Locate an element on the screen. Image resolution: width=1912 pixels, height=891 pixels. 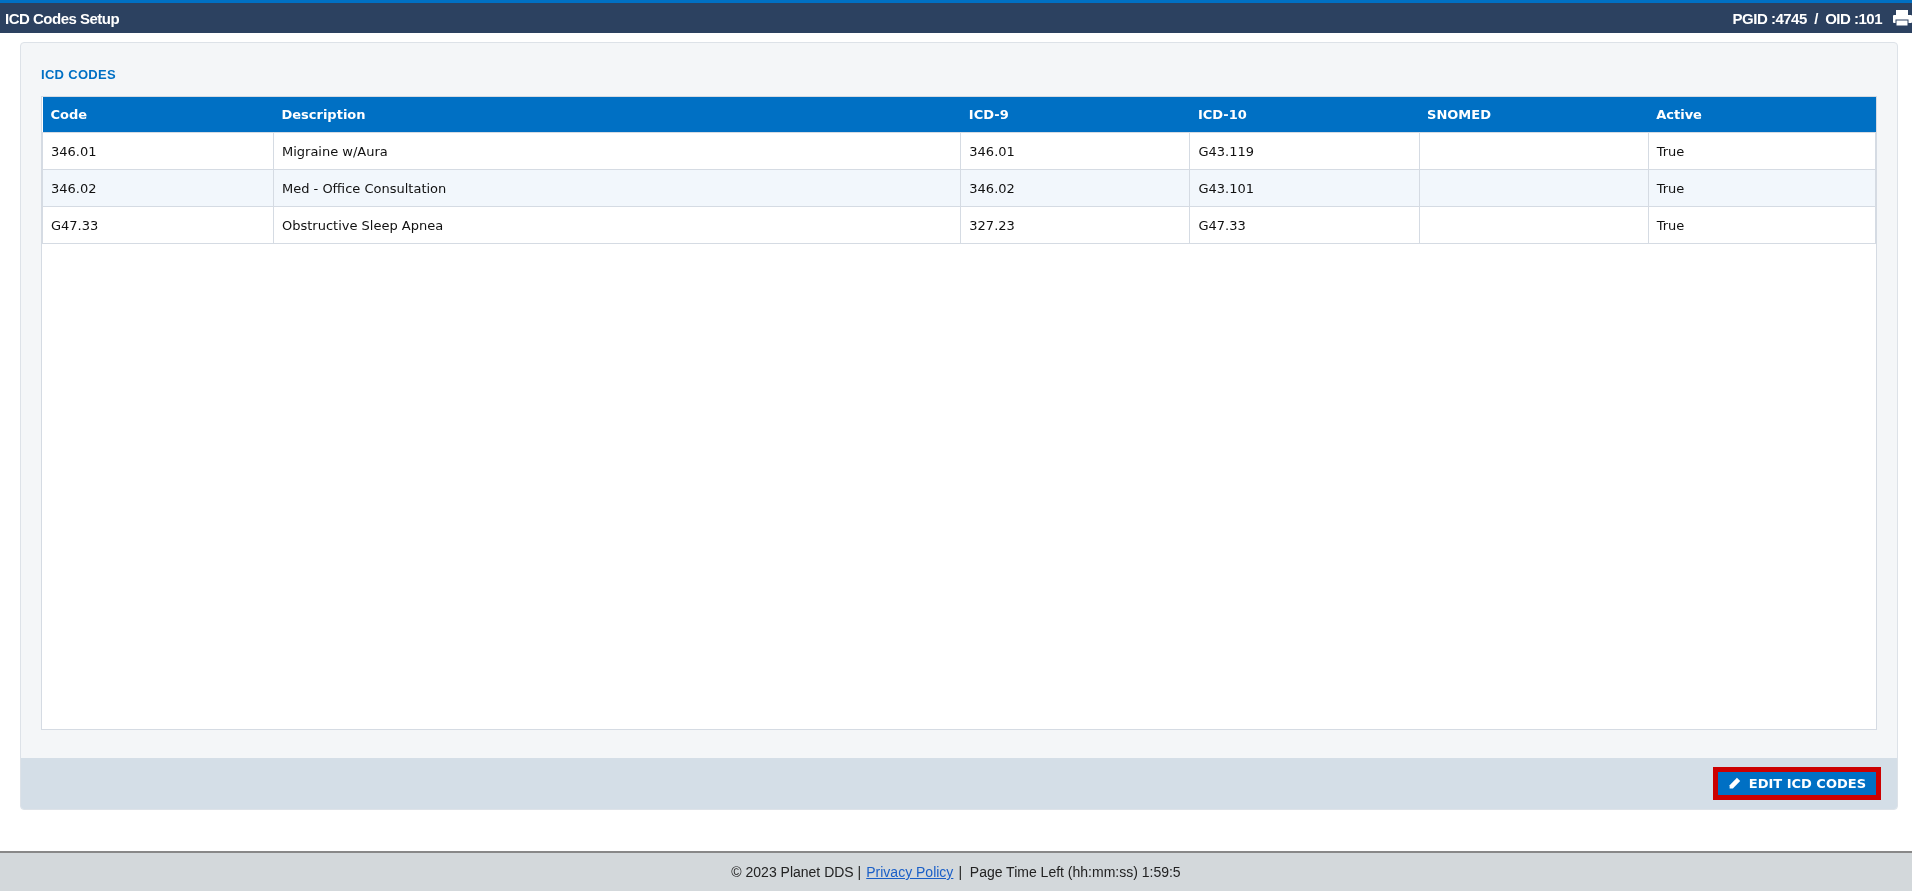
pencil-icon is located at coordinates (1734, 783).